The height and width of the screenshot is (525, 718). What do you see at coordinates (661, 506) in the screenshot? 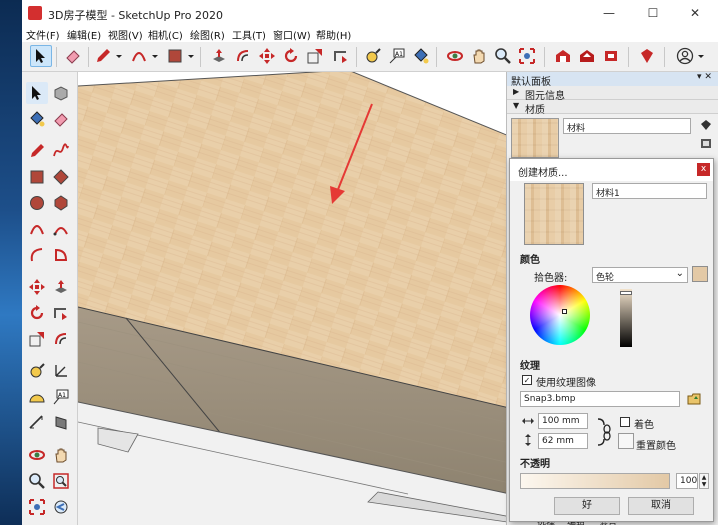
I see `cancel-button: 取消` at bounding box center [661, 506].